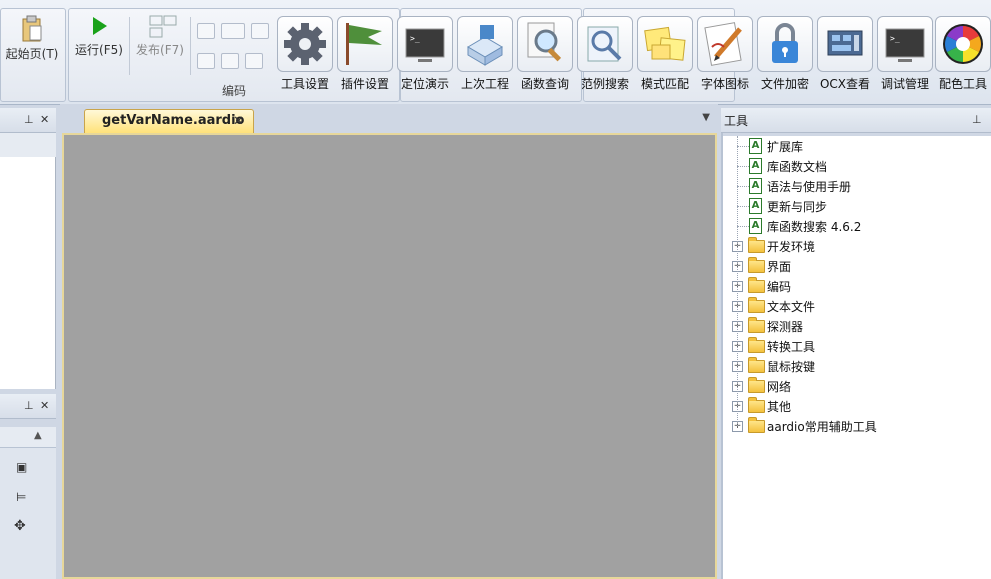 This screenshot has height=579, width=991. I want to click on file-encrypt-button: 文件加密, so click(785, 55).